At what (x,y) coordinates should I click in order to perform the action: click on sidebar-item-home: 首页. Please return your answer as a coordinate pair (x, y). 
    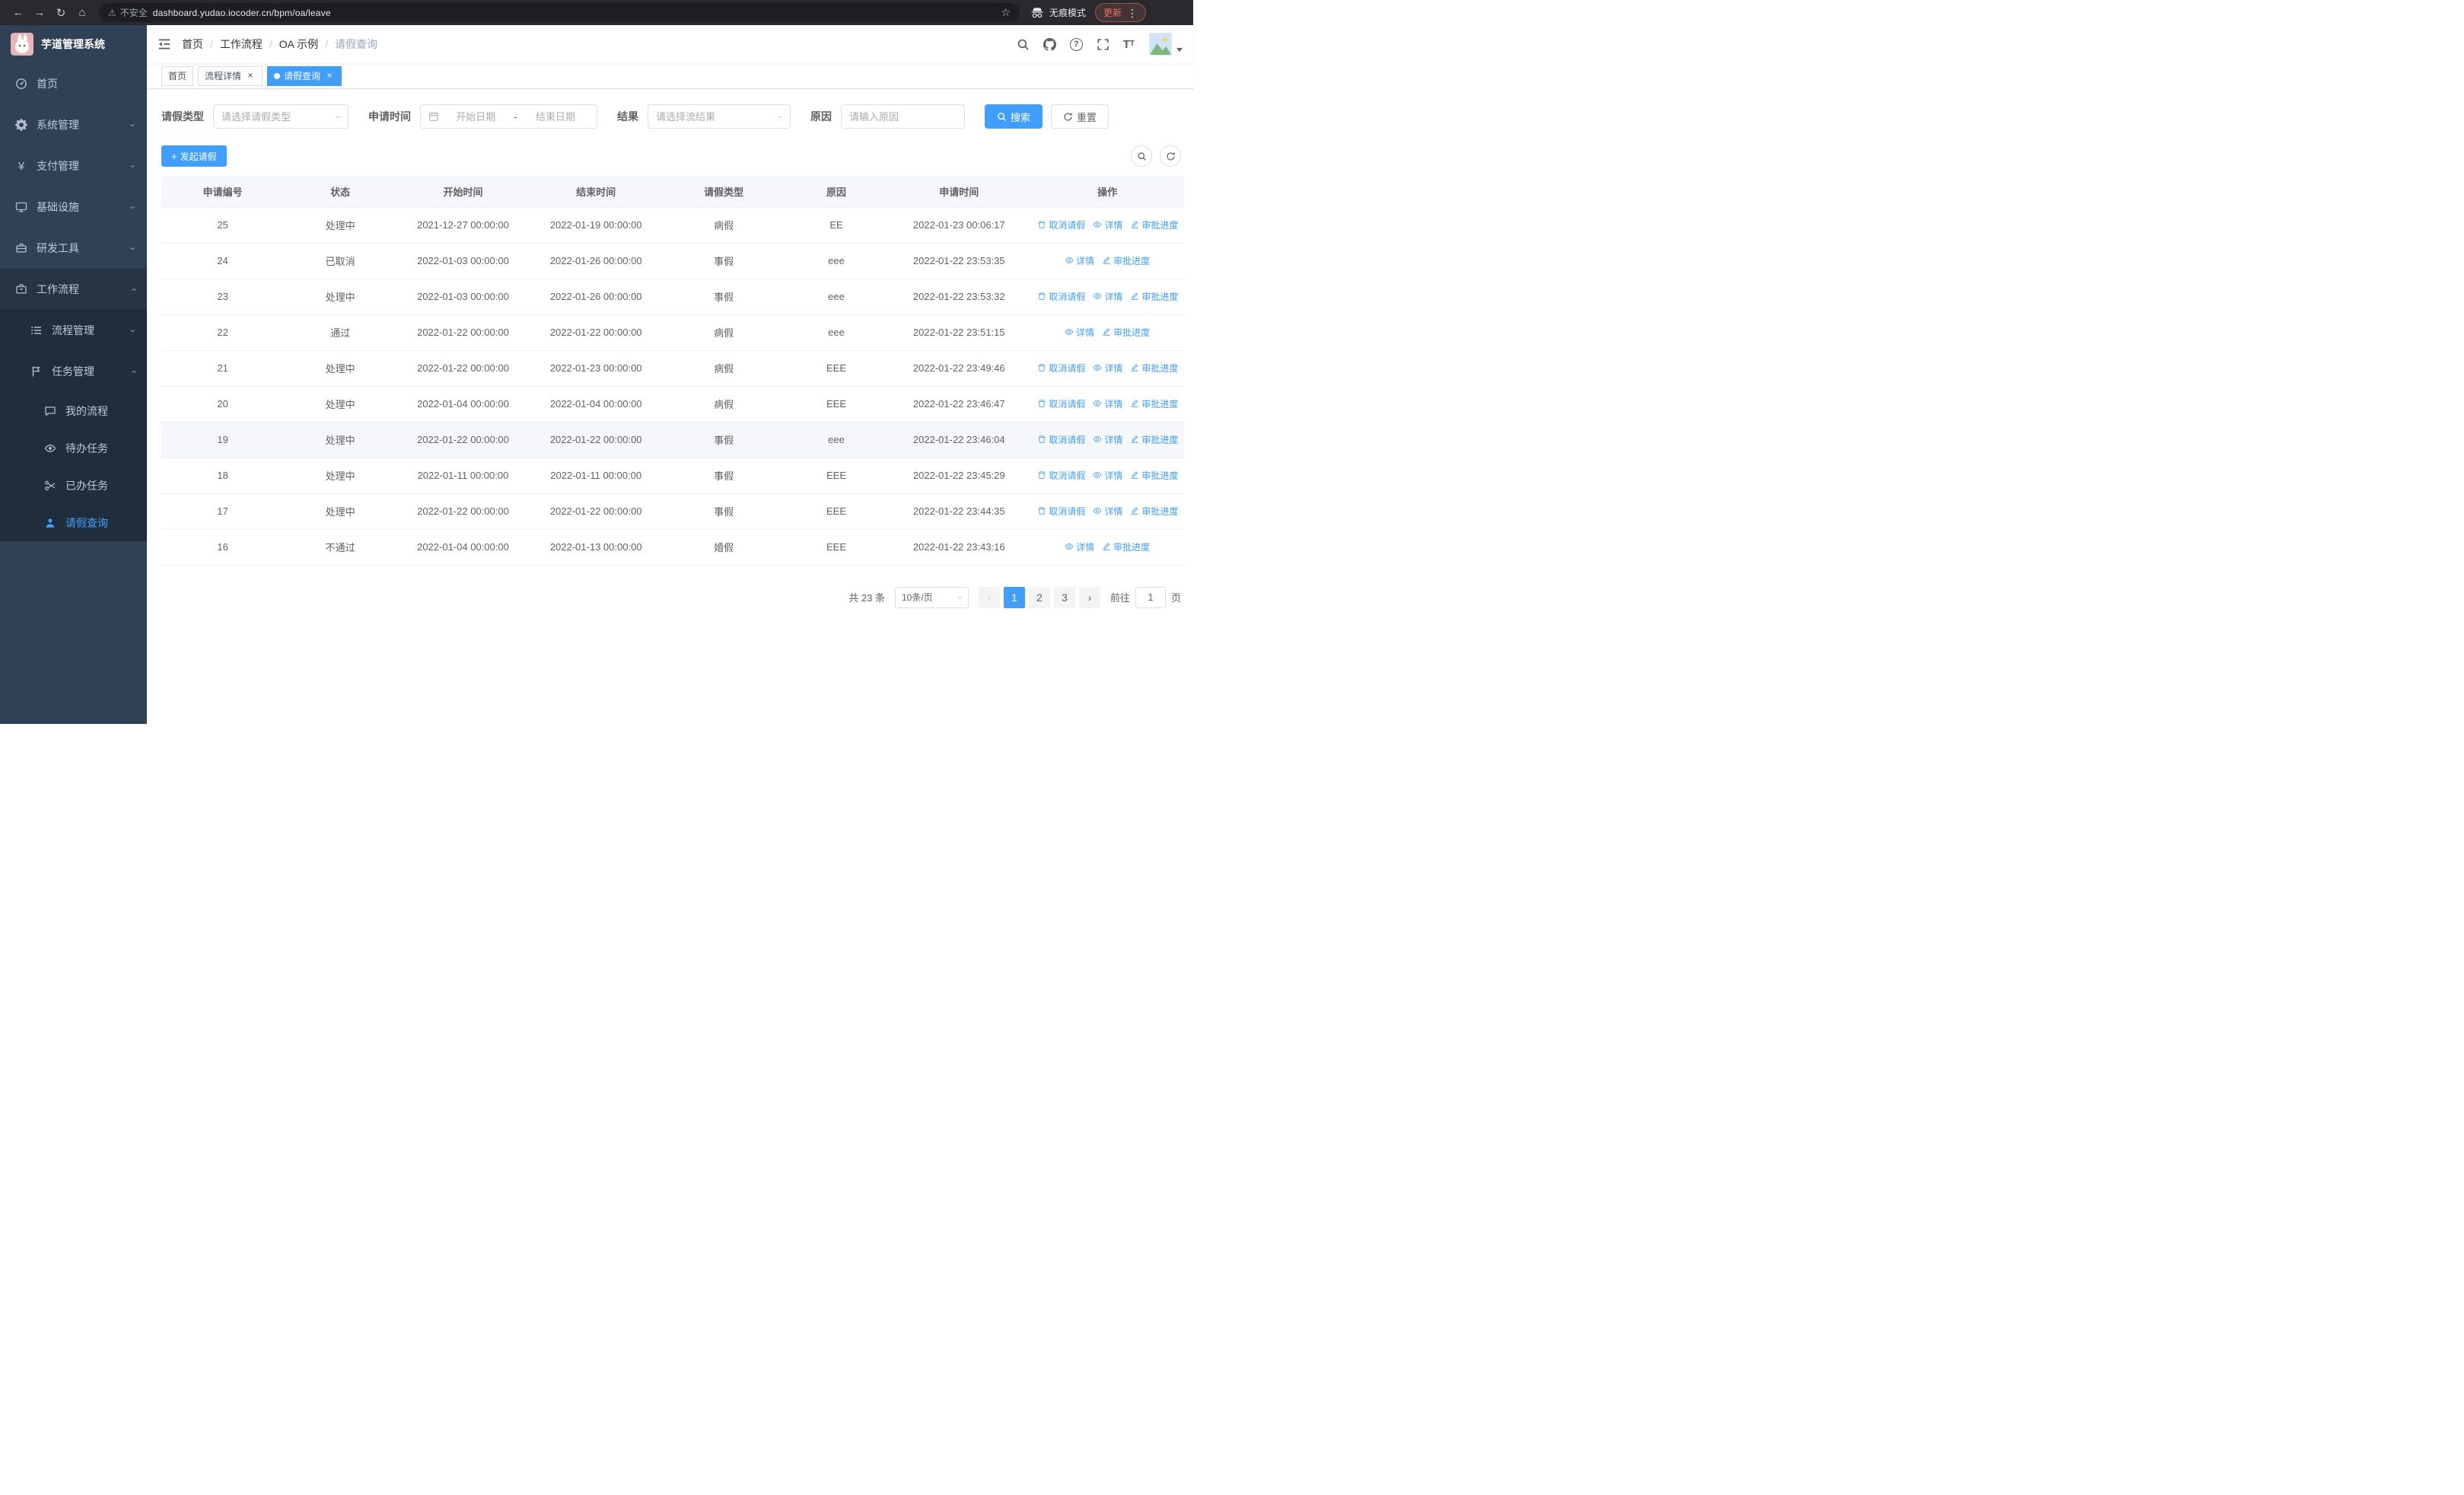
    Looking at the image, I should click on (73, 84).